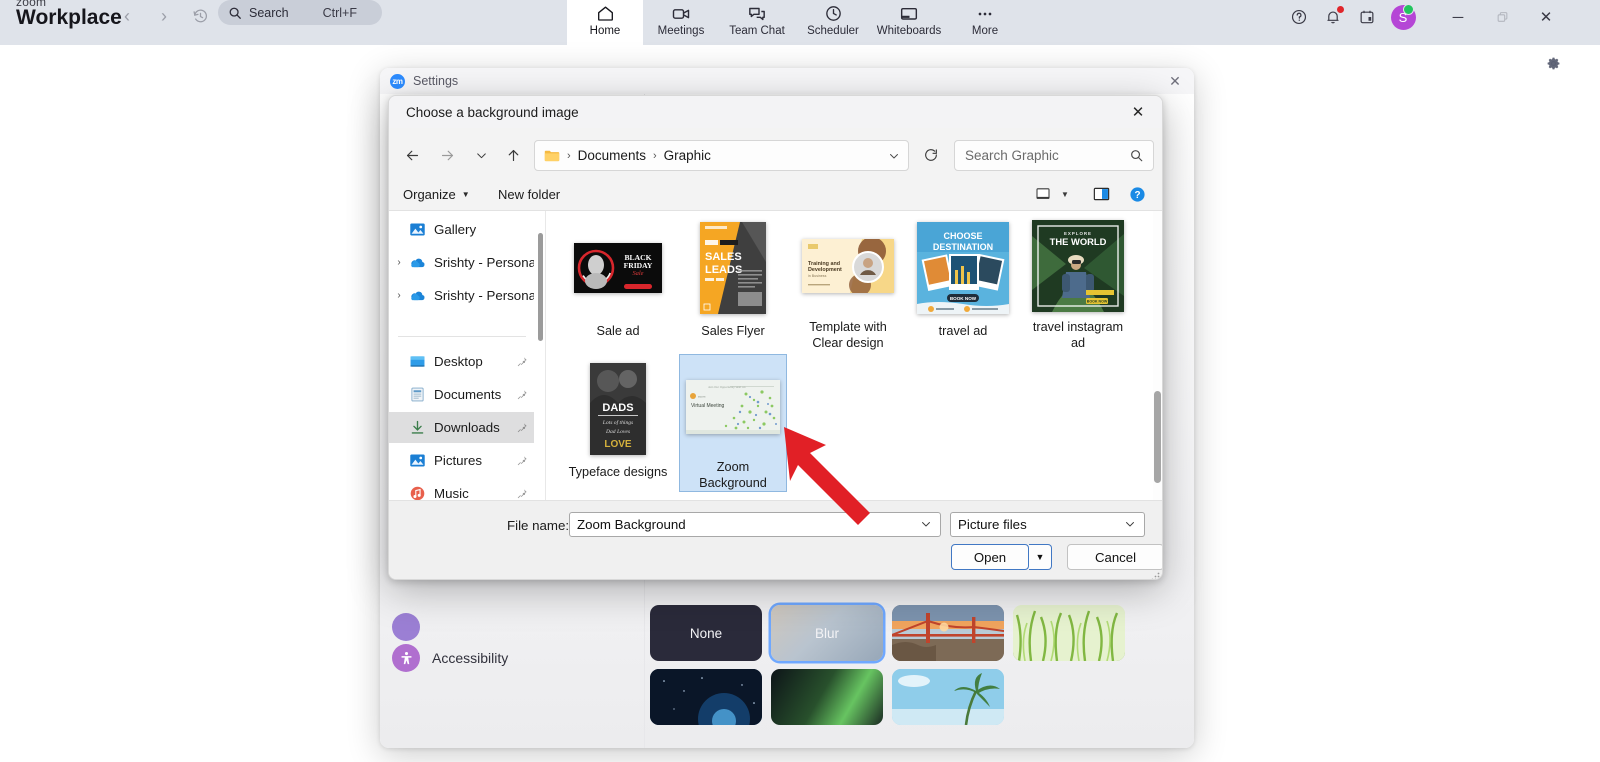 This screenshot has height=762, width=1600. Describe the element at coordinates (461, 489) in the screenshot. I see `tree-item-music: Music` at that location.